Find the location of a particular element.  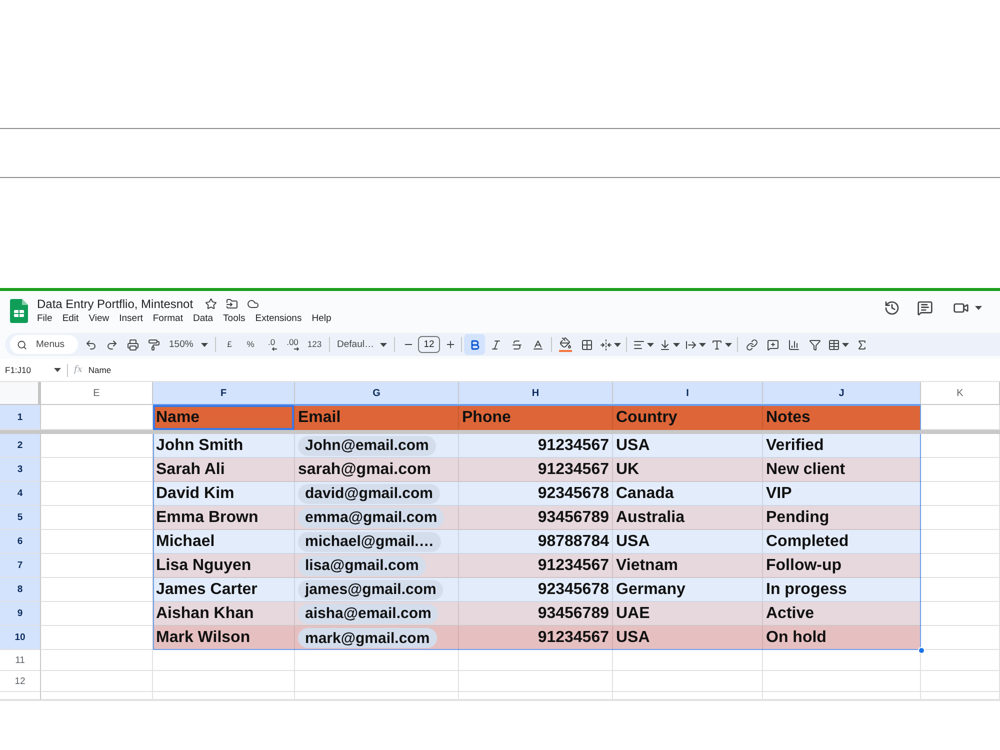

vertical-align-icon is located at coordinates (665, 344).